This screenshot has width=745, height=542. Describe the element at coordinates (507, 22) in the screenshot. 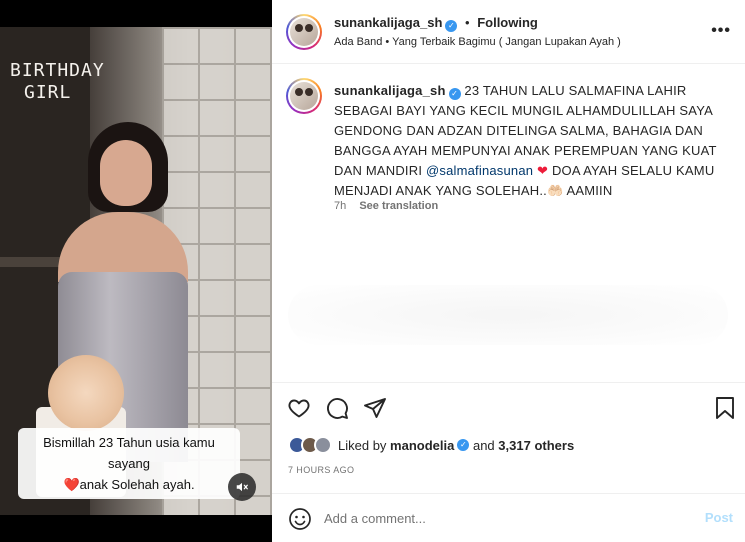

I see `following-button: Following` at that location.